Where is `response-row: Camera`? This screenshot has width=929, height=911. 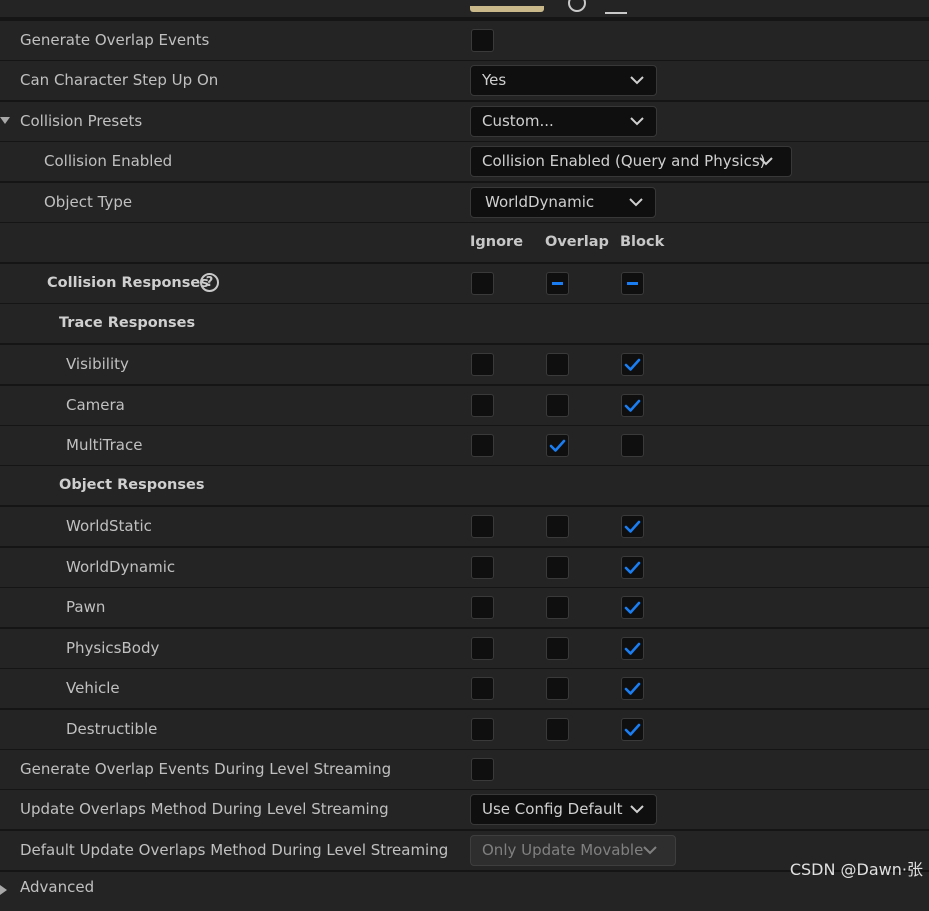 response-row: Camera is located at coordinates (464, 405).